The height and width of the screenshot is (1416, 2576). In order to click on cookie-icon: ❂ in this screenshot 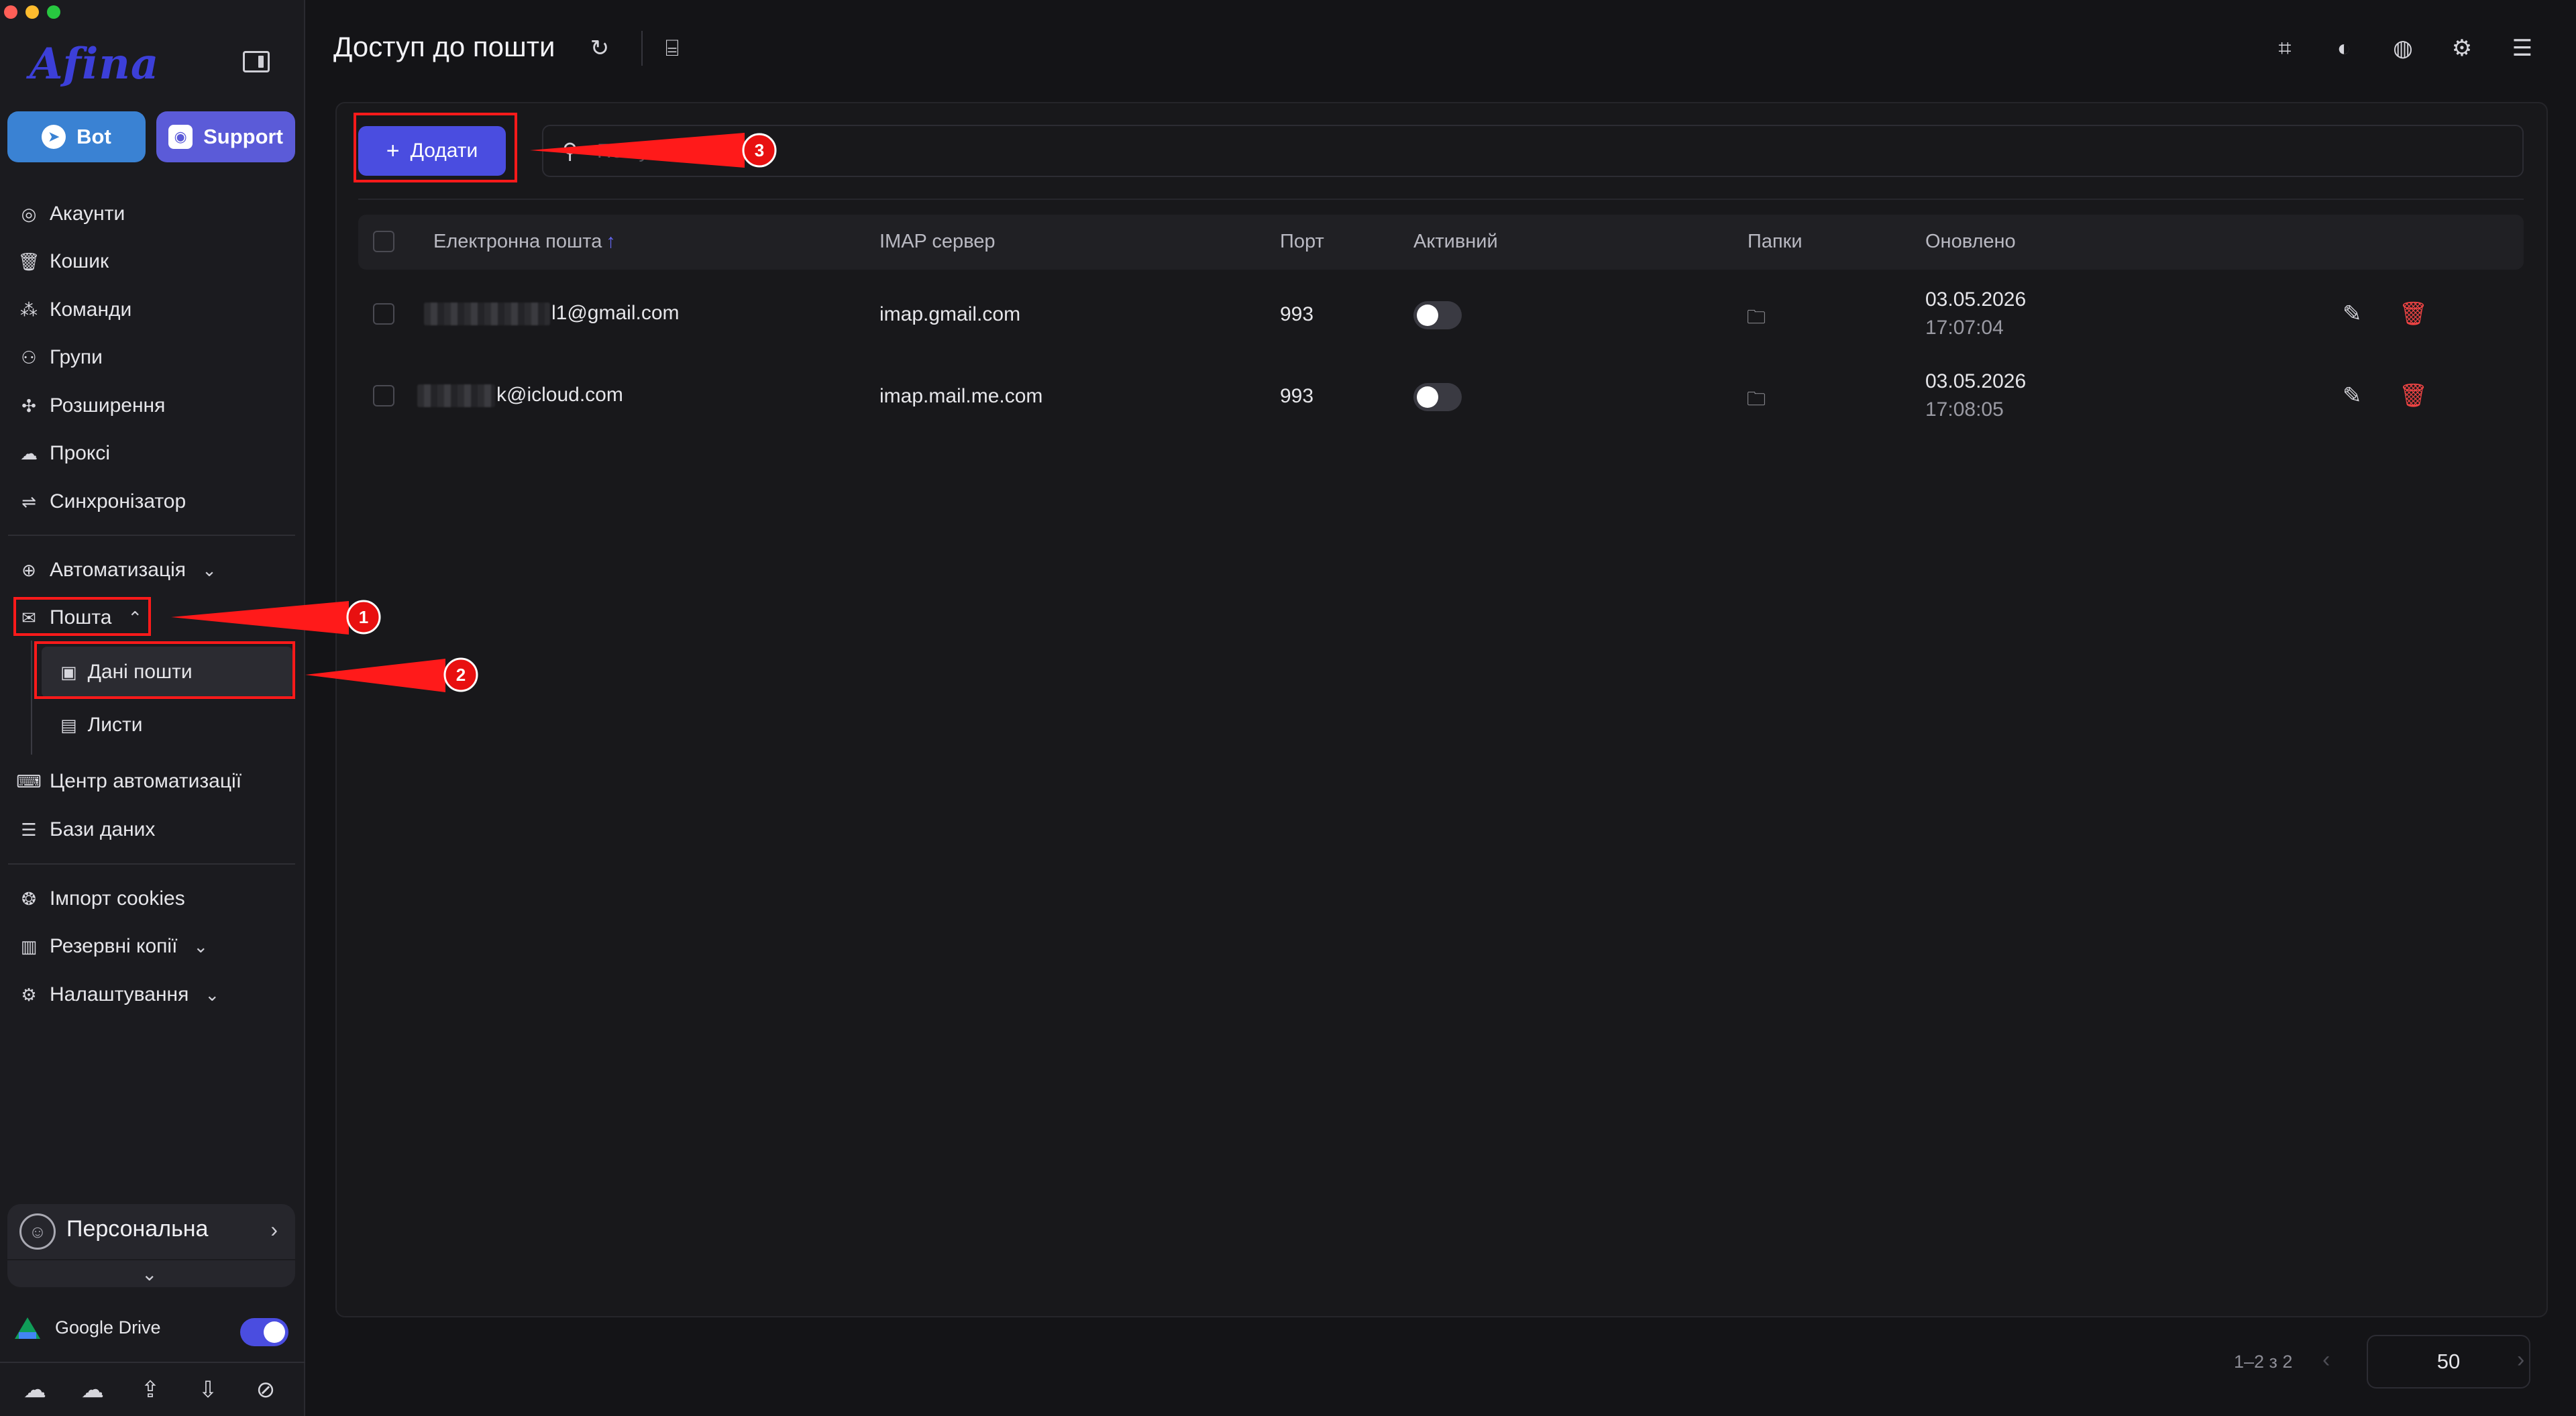, I will do `click(28, 898)`.